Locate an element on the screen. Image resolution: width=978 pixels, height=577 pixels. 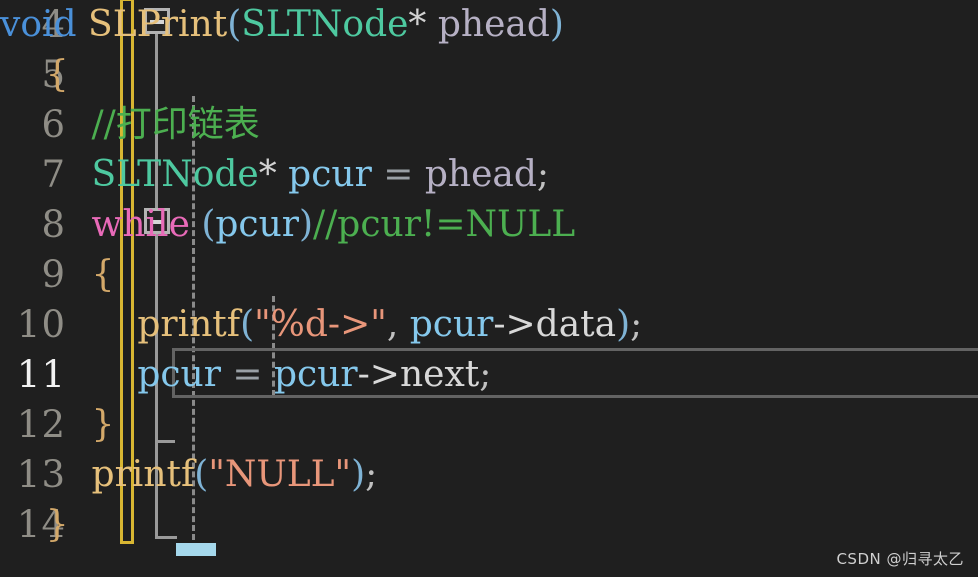
token-function-slprint: SLPrint is located at coordinates (158, 24).